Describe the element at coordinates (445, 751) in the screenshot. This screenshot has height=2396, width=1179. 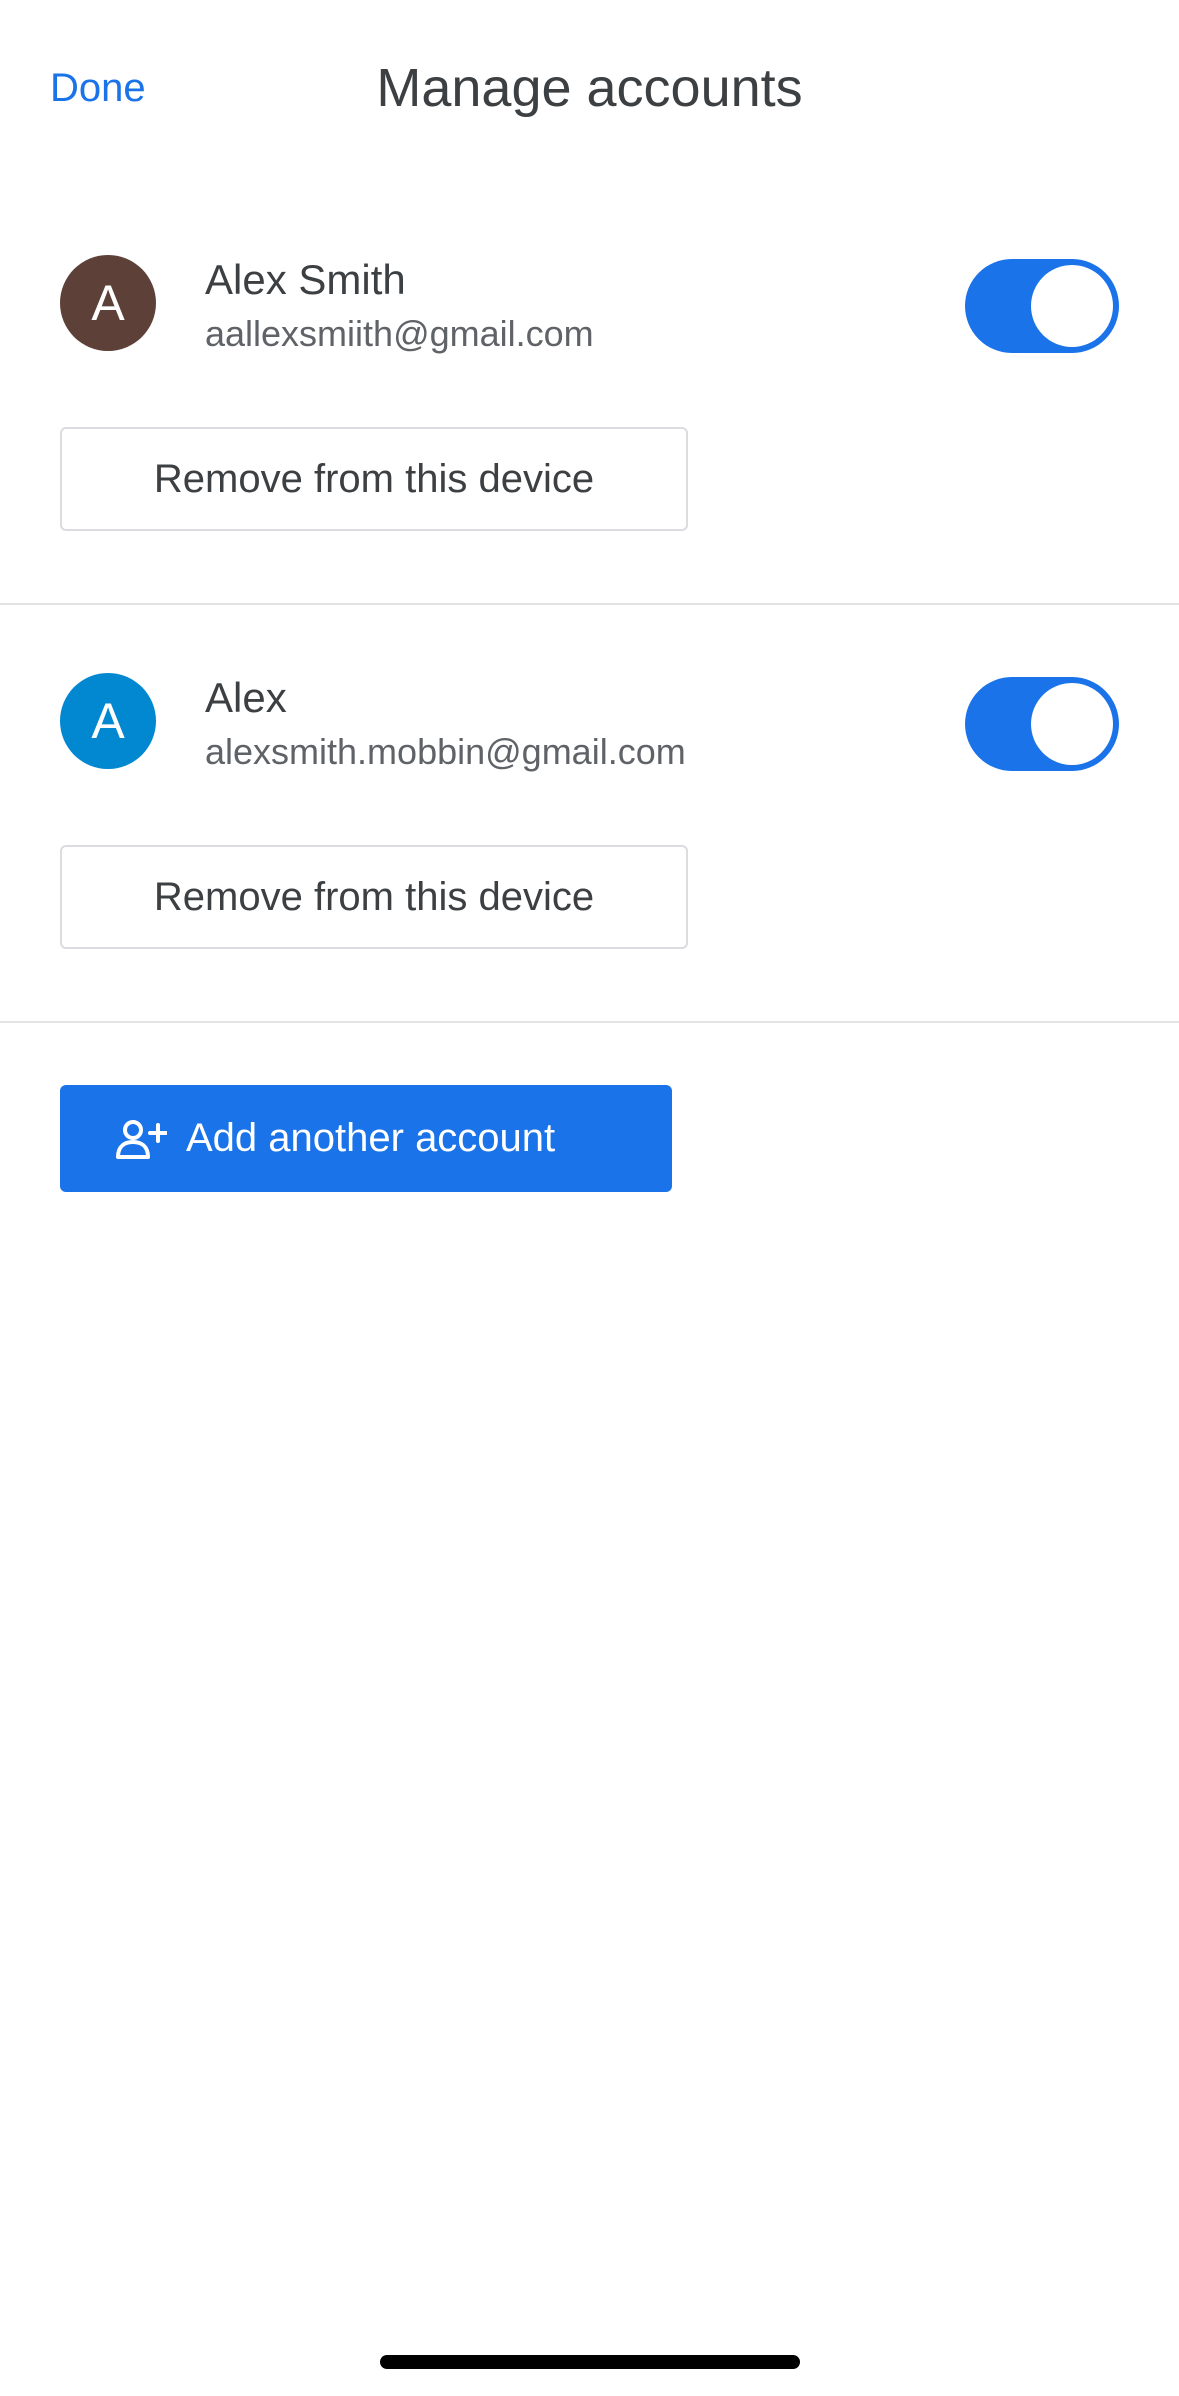
I see `account-email: alexsmith.mobbin@gmail.com` at that location.